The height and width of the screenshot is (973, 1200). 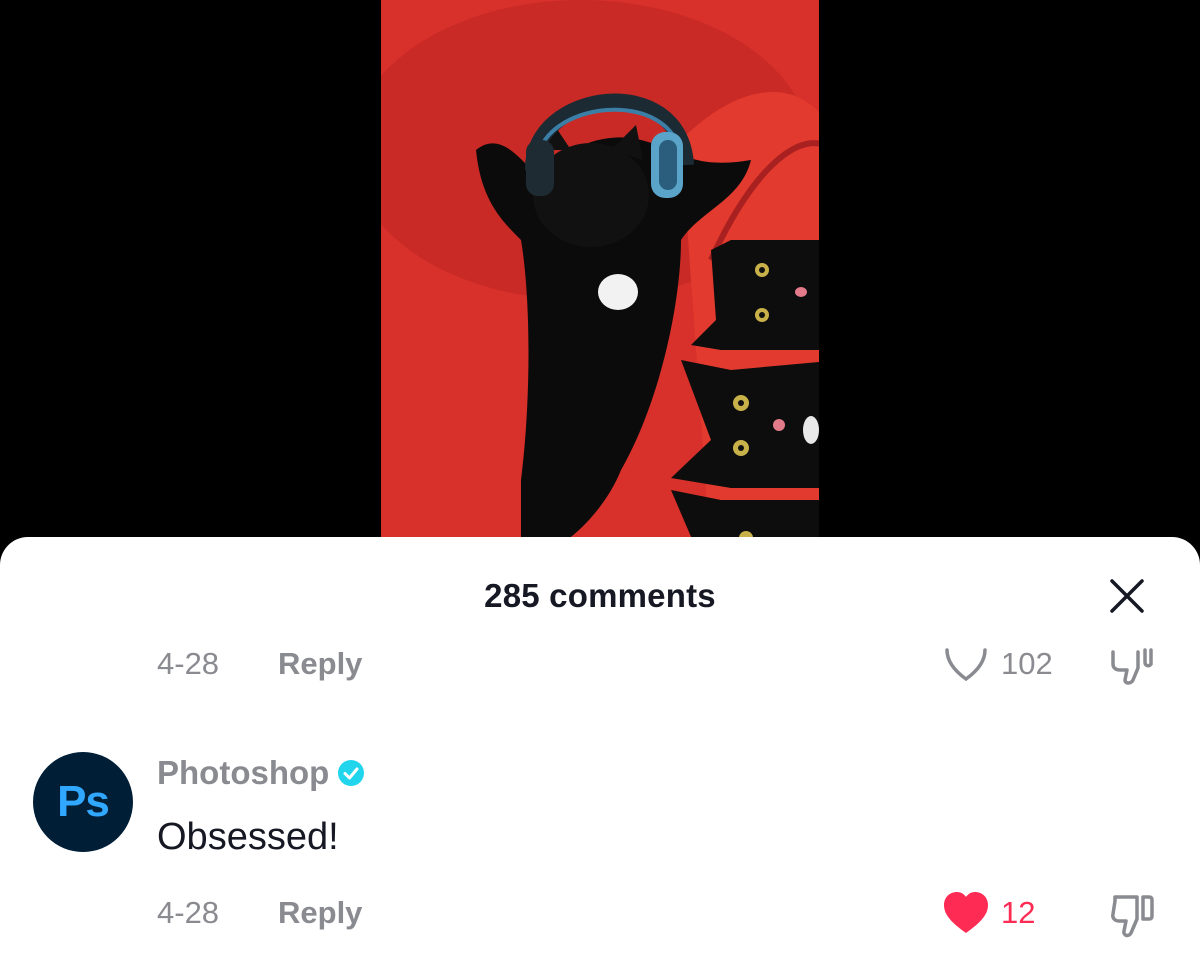 What do you see at coordinates (1027, 663) in the screenshot?
I see `like-count: 102` at bounding box center [1027, 663].